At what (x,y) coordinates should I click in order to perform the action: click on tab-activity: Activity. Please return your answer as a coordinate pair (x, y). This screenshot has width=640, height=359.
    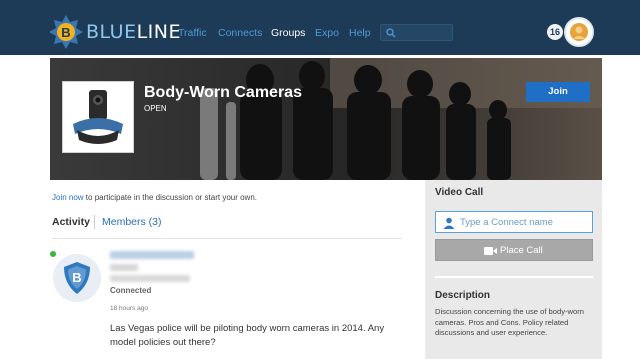
    Looking at the image, I should click on (71, 222).